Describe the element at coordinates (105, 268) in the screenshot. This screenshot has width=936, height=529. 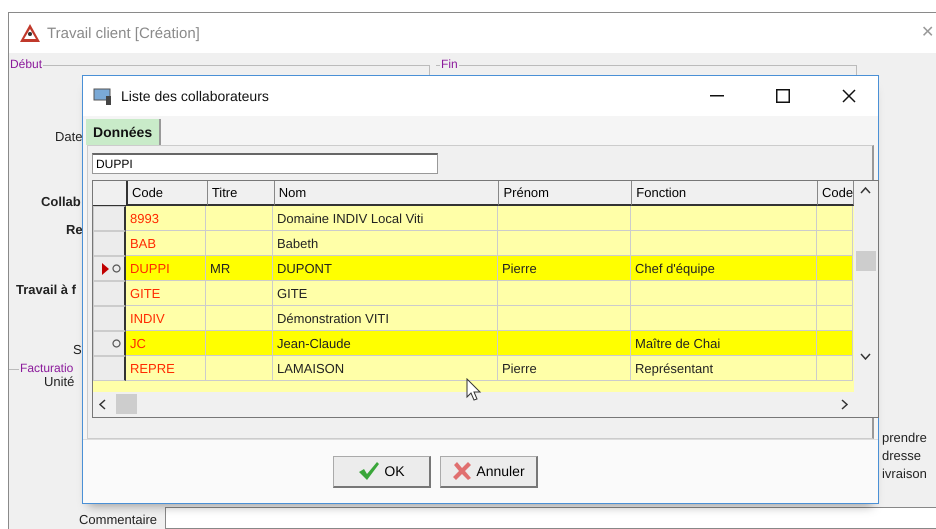
I see `current-row-icon` at that location.